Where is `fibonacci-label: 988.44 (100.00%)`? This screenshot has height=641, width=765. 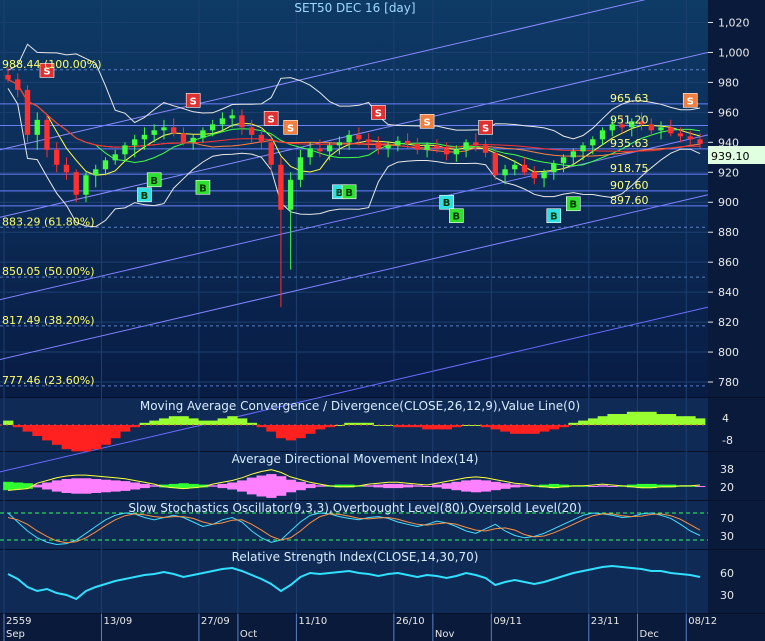
fibonacci-label: 988.44 (100.00%) is located at coordinates (52, 64).